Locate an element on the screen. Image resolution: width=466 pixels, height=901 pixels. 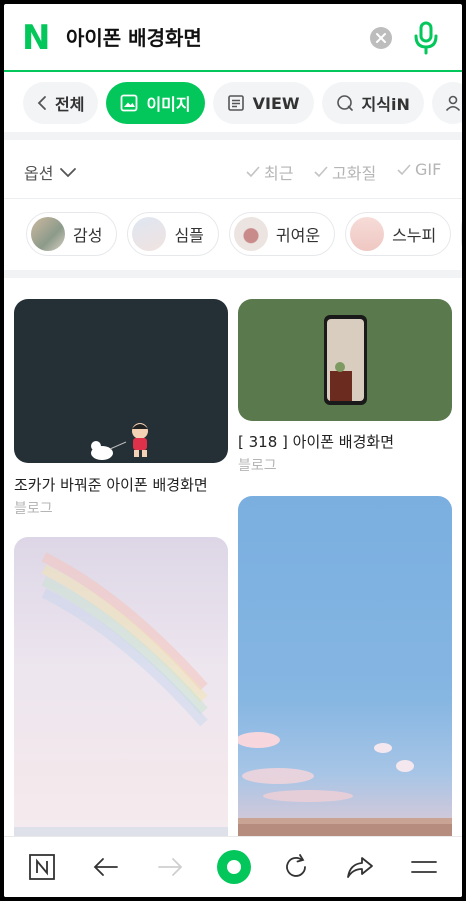
forward-arrow-icon is located at coordinates (170, 867).